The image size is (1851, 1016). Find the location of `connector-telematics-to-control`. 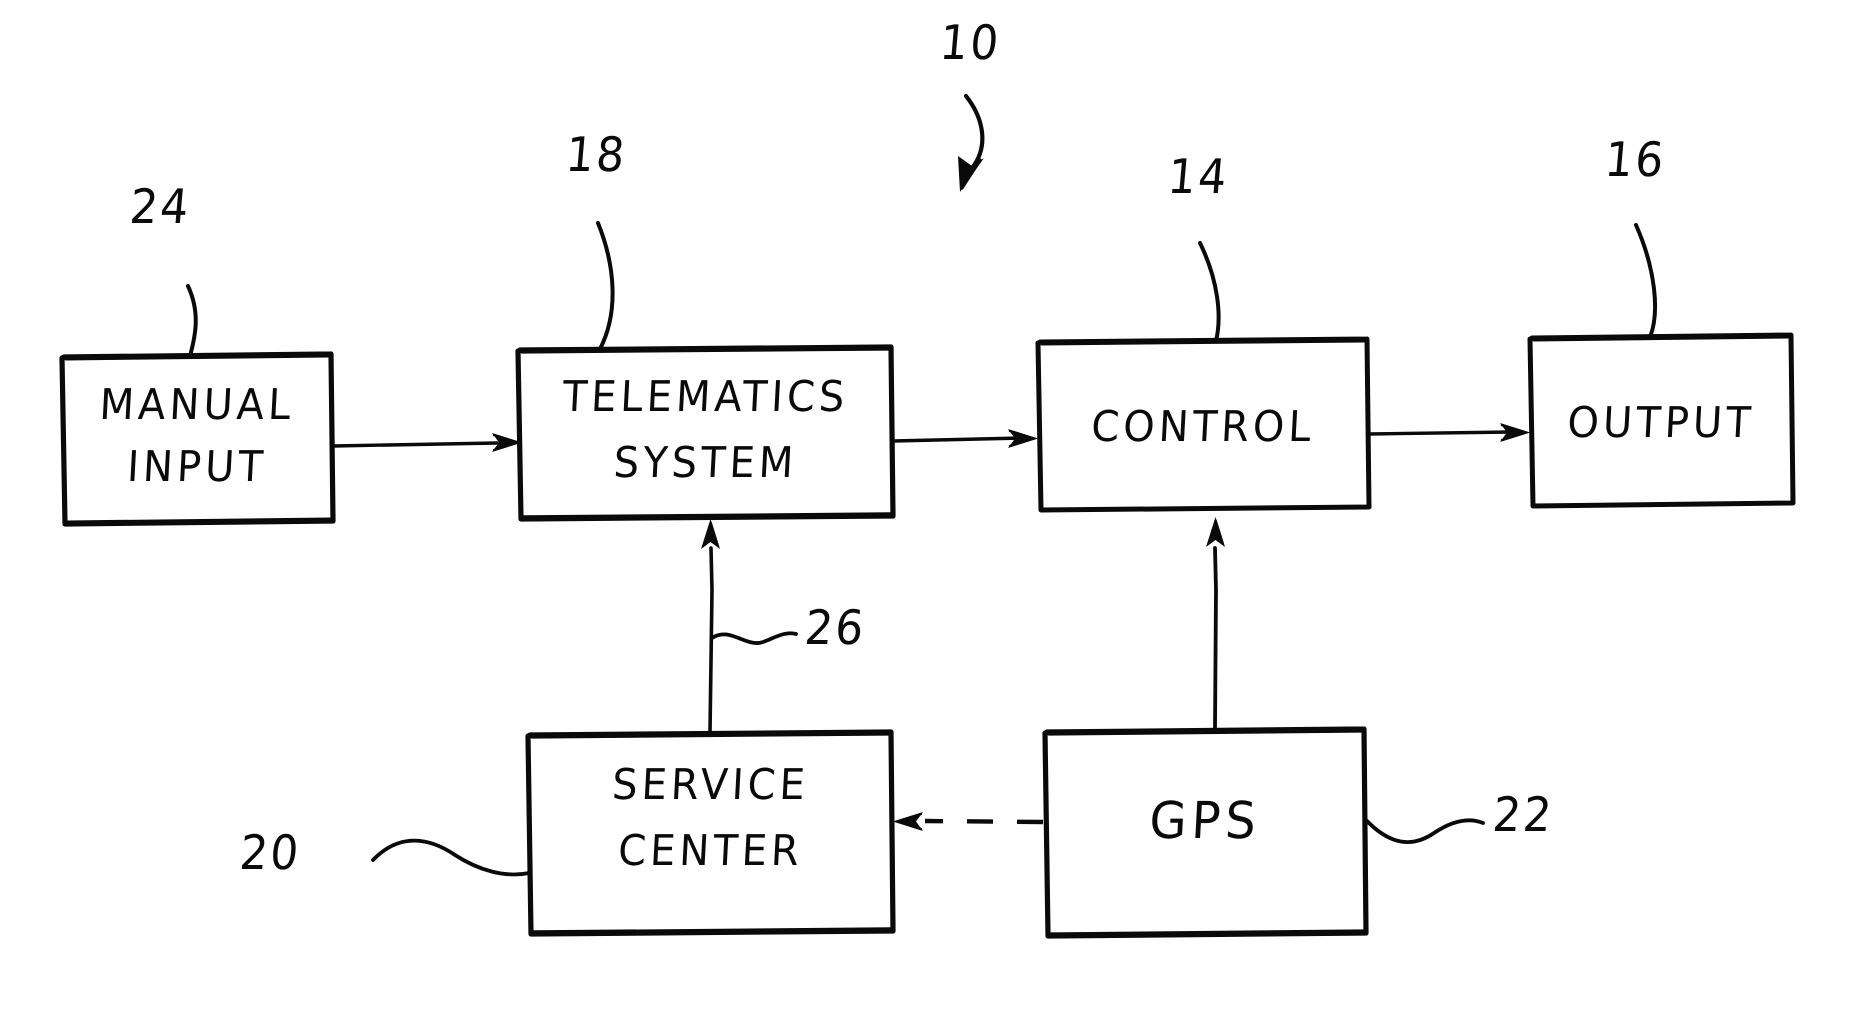

connector-telematics-to-control is located at coordinates (965, 438).